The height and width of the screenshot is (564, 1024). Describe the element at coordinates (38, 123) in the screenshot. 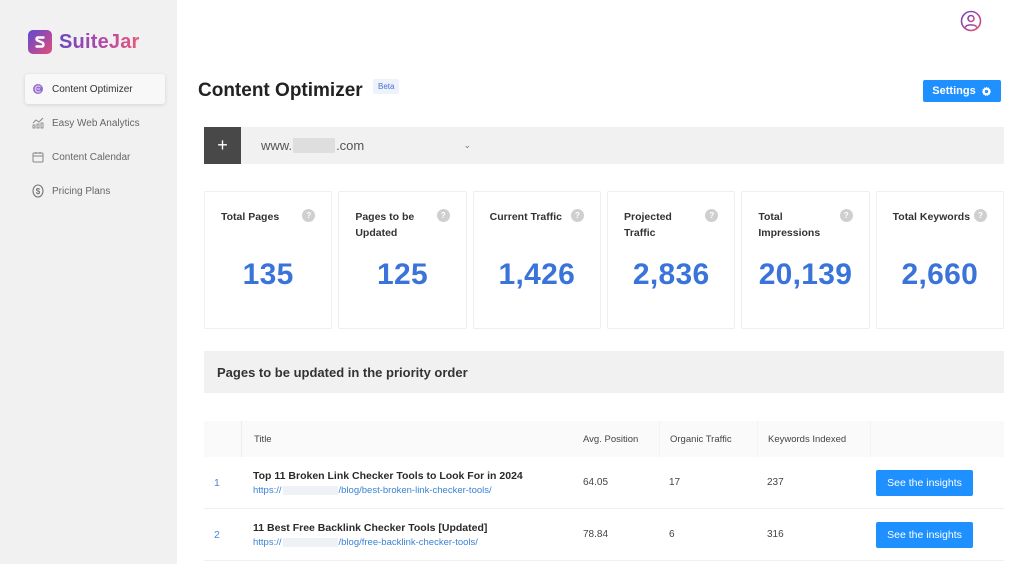

I see `analytics-icon` at that location.